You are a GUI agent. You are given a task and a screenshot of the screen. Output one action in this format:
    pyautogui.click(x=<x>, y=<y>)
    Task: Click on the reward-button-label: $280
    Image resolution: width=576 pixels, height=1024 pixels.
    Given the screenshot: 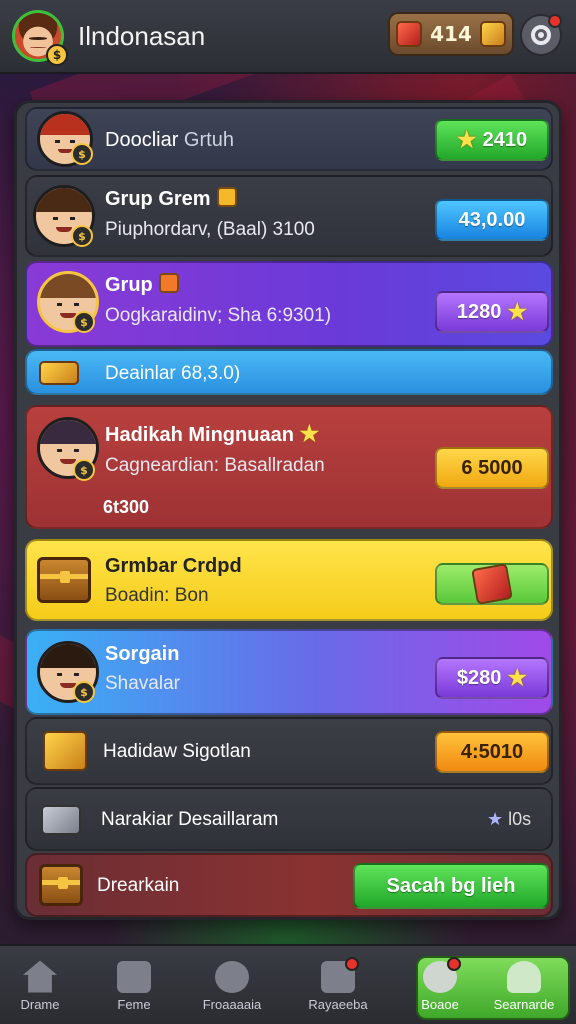 What is the action you would take?
    pyautogui.click(x=479, y=677)
    